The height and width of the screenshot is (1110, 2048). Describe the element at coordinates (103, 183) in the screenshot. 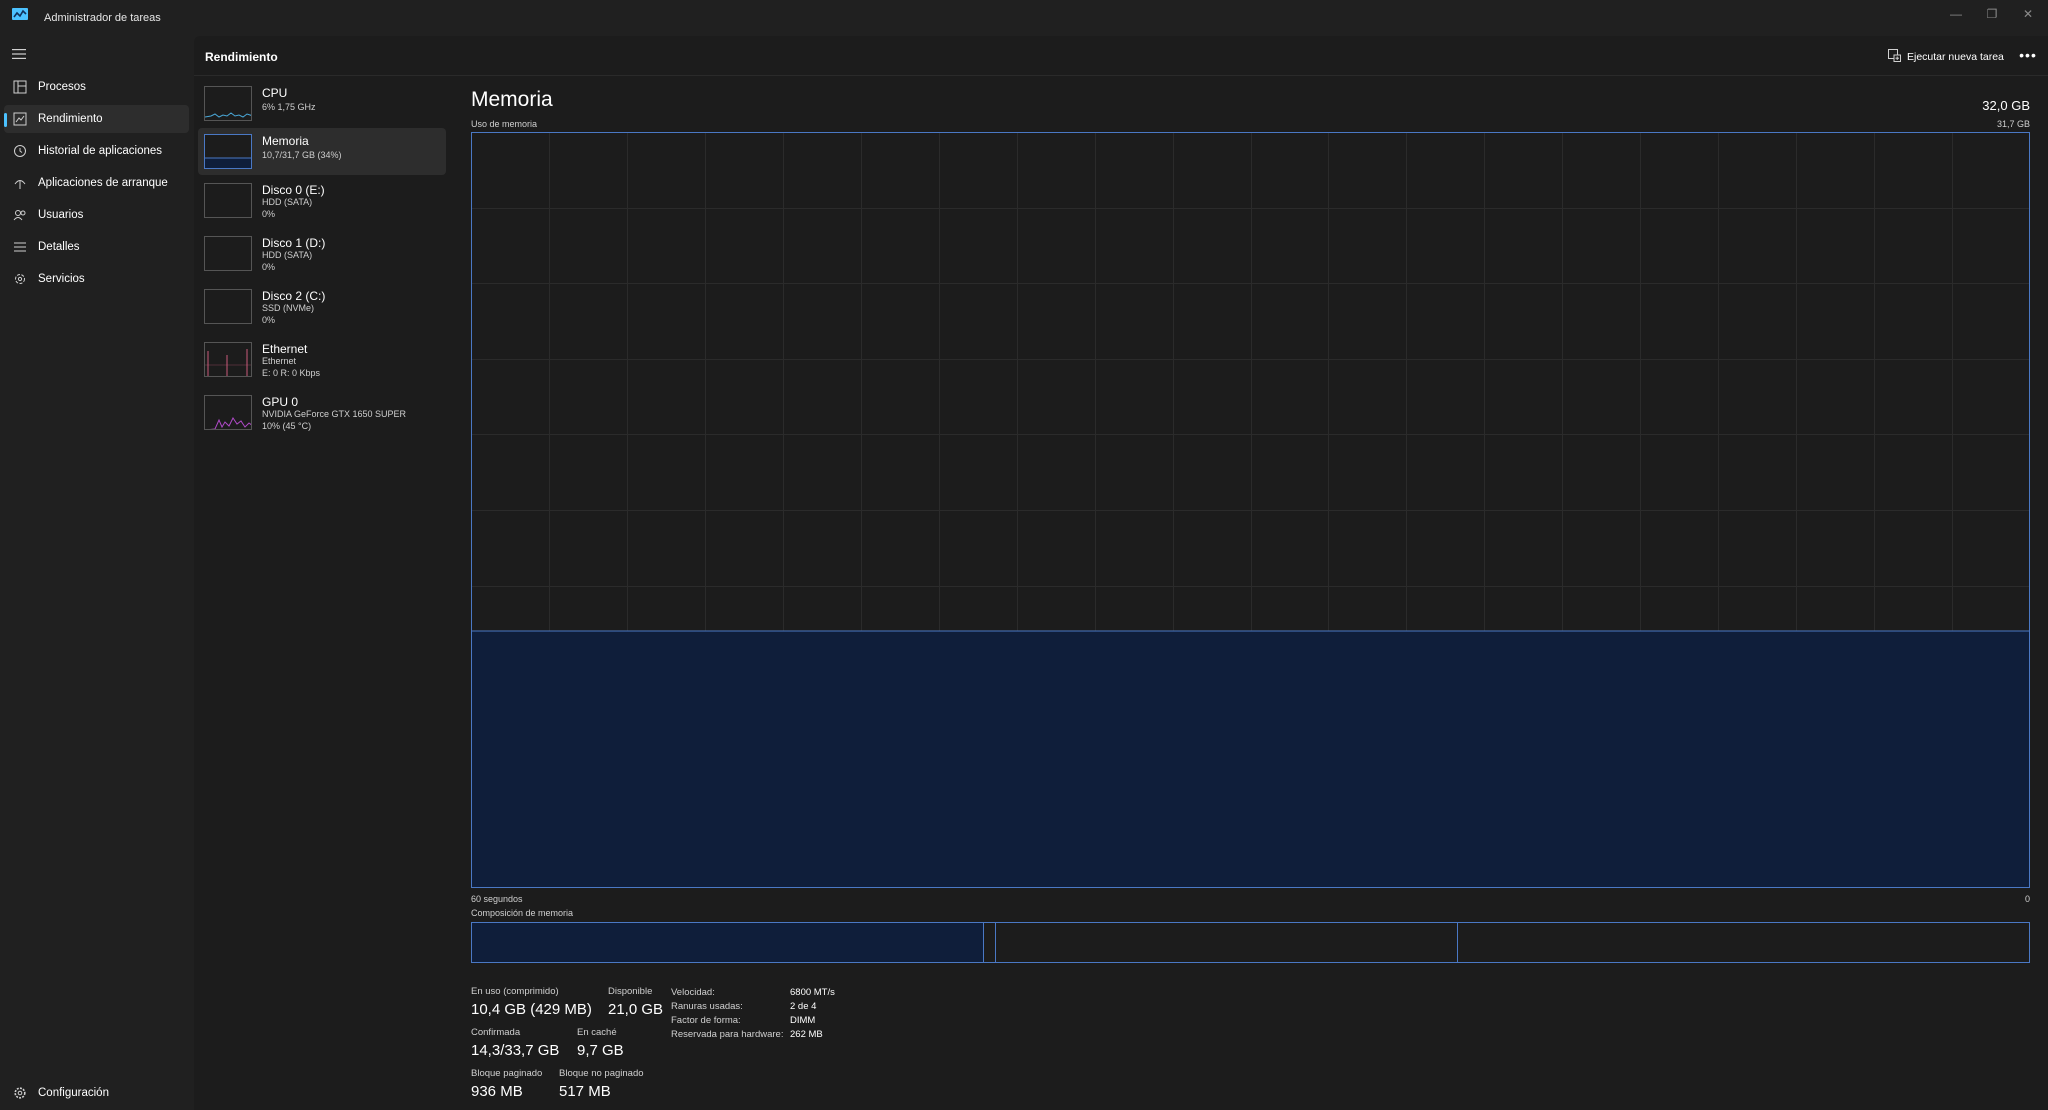

I see `nav-item-label: Aplicaciones de arranque` at that location.